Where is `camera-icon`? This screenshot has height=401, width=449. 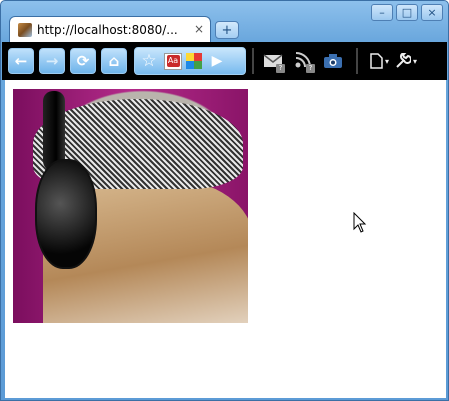 camera-icon is located at coordinates (333, 61).